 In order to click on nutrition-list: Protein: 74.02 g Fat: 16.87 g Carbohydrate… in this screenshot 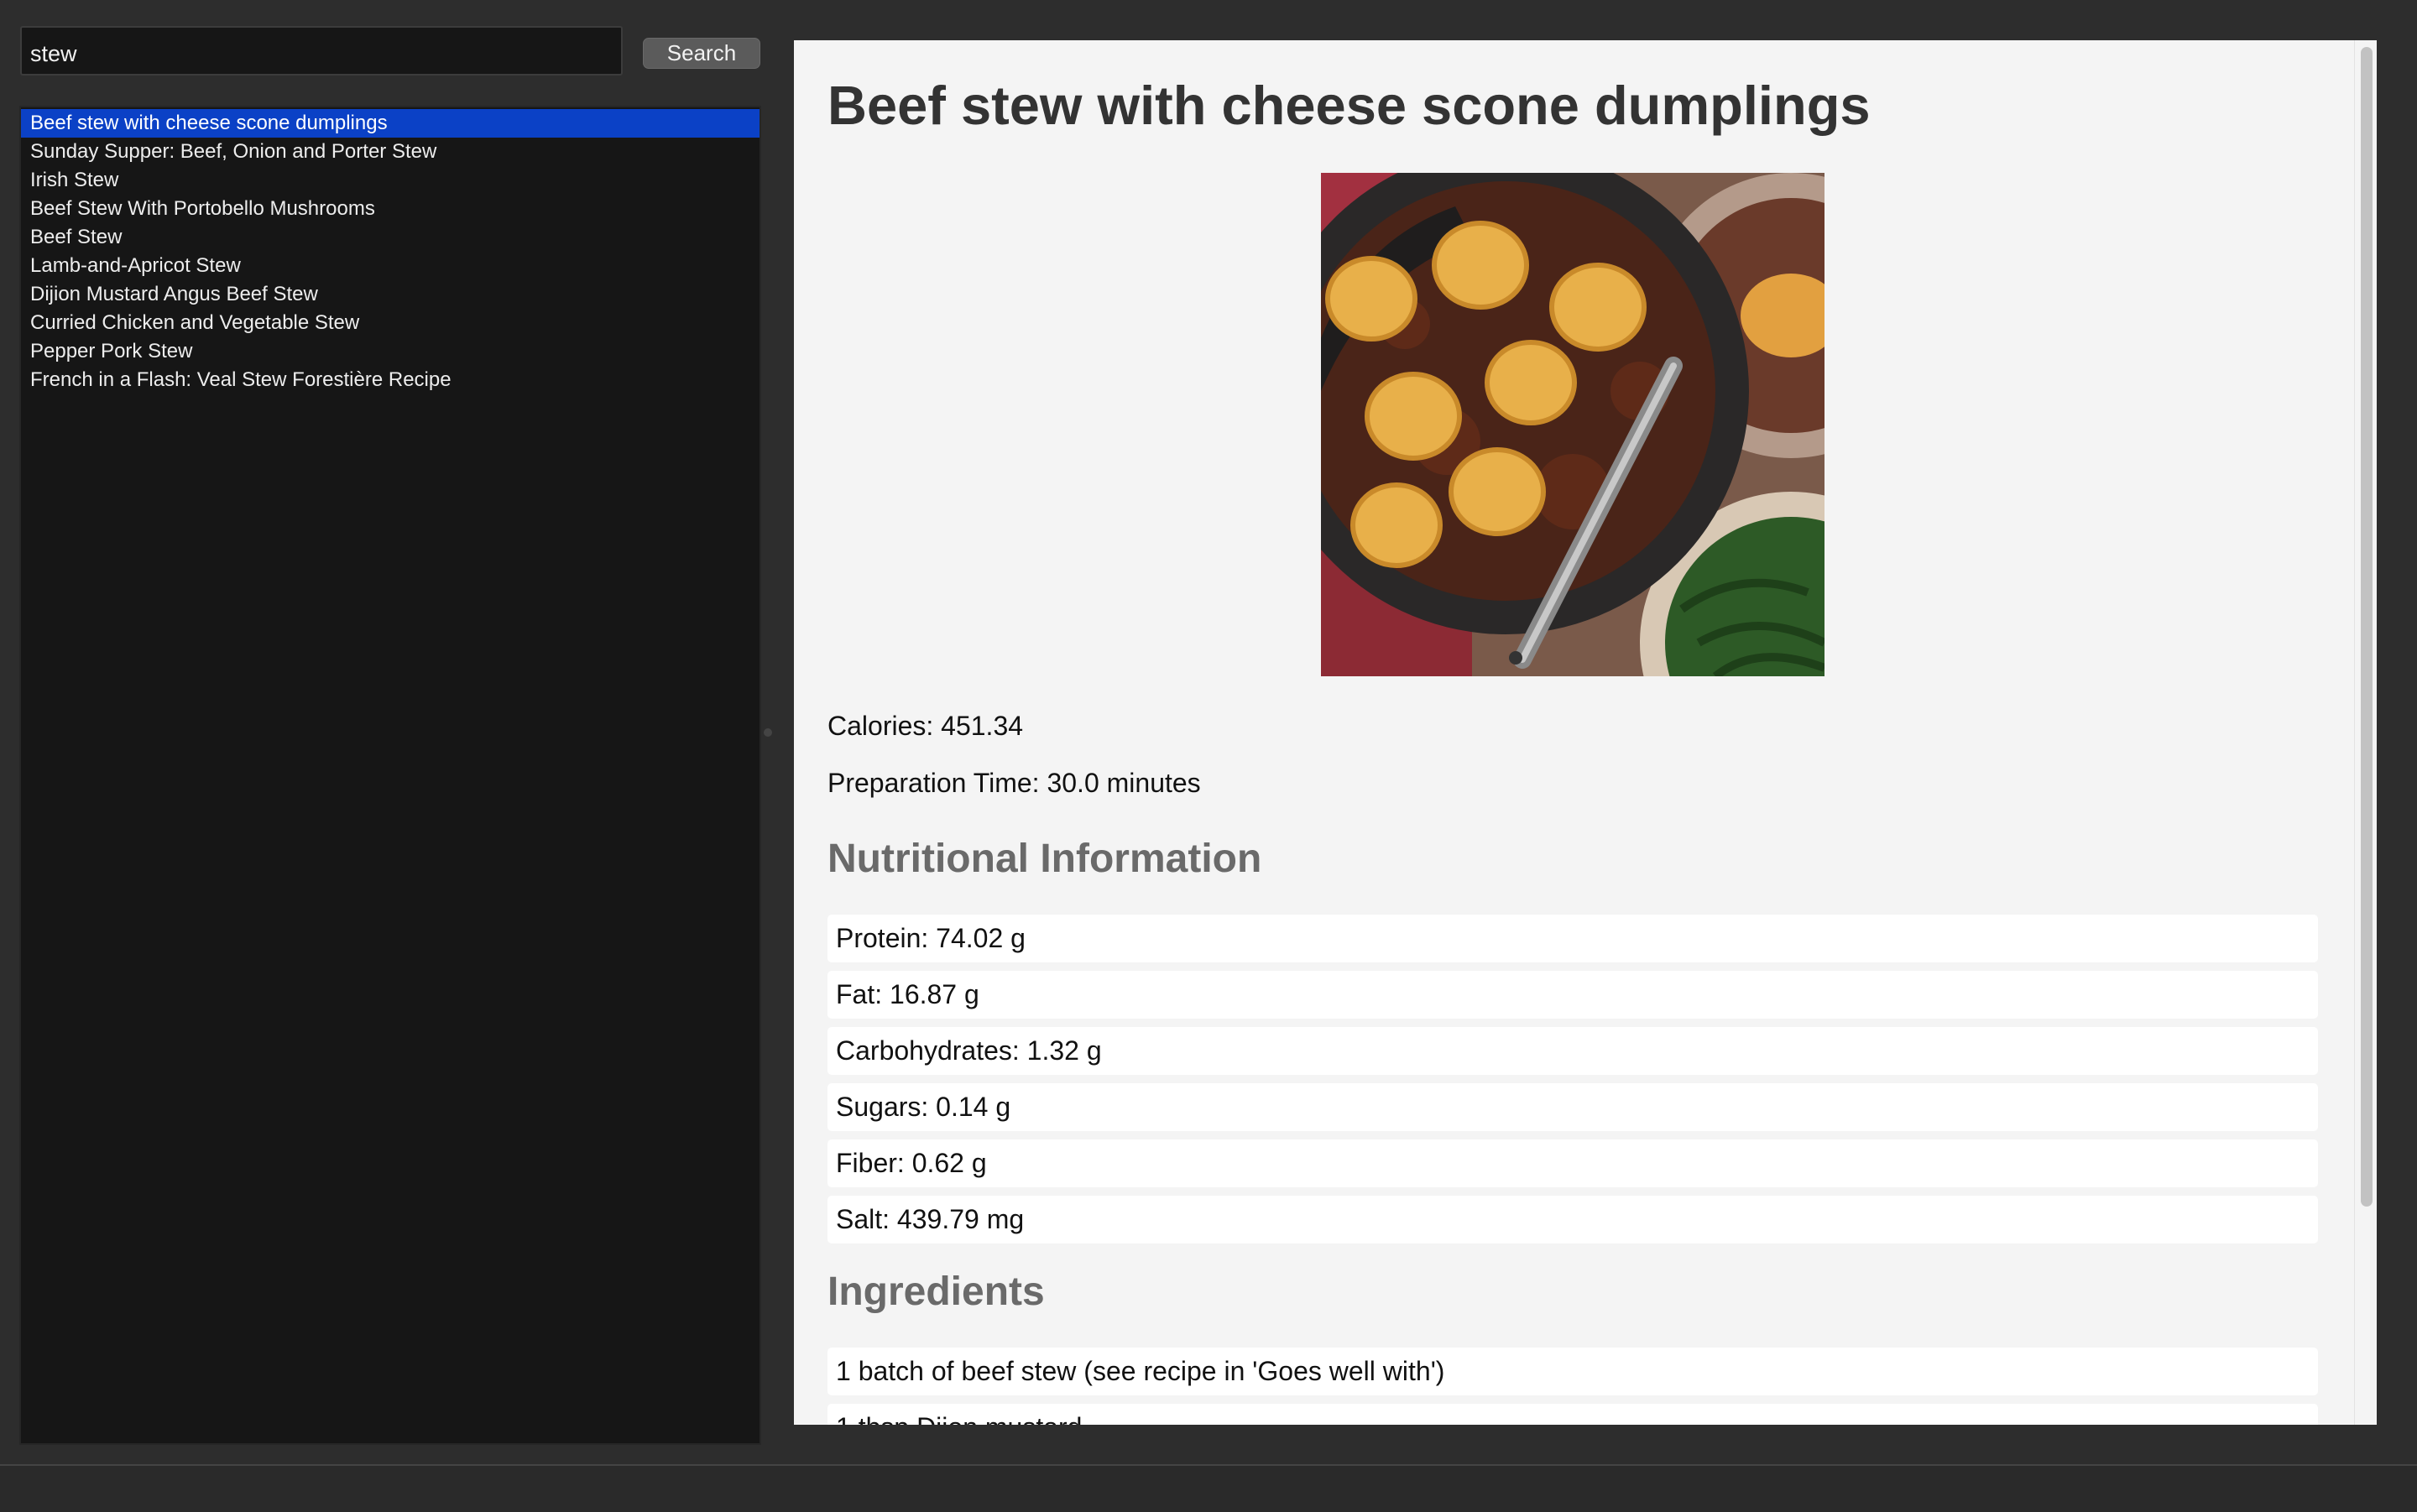, I will do `click(1572, 1079)`.